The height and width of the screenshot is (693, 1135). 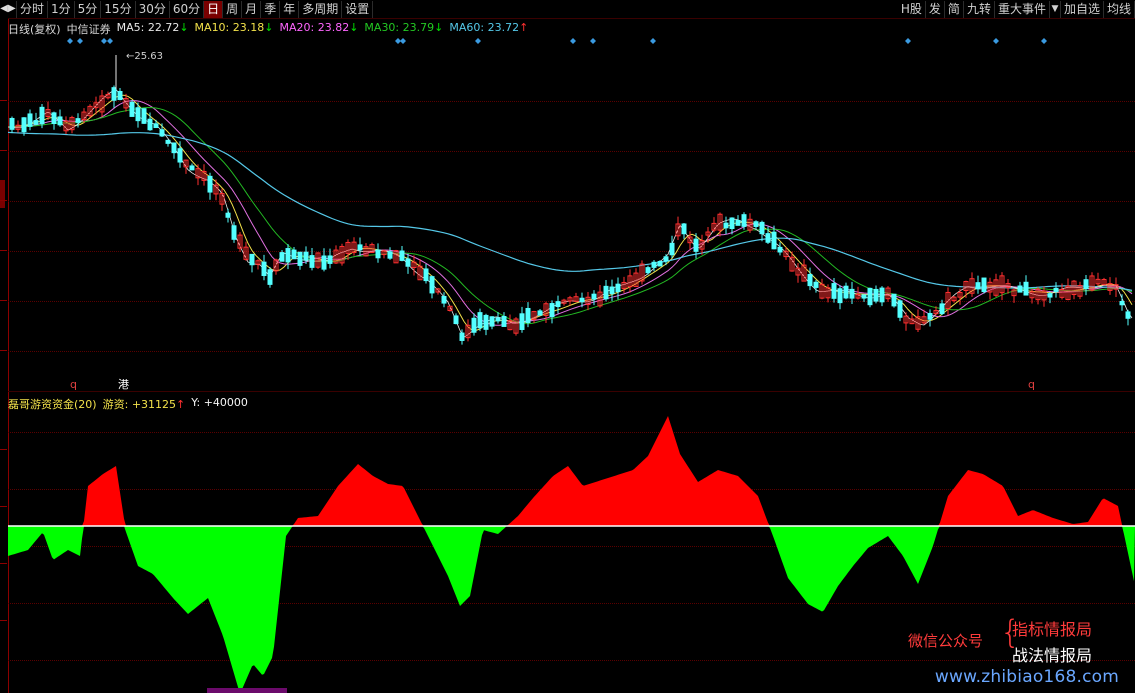 I want to click on period-tab: 5分, so click(x=88, y=9).